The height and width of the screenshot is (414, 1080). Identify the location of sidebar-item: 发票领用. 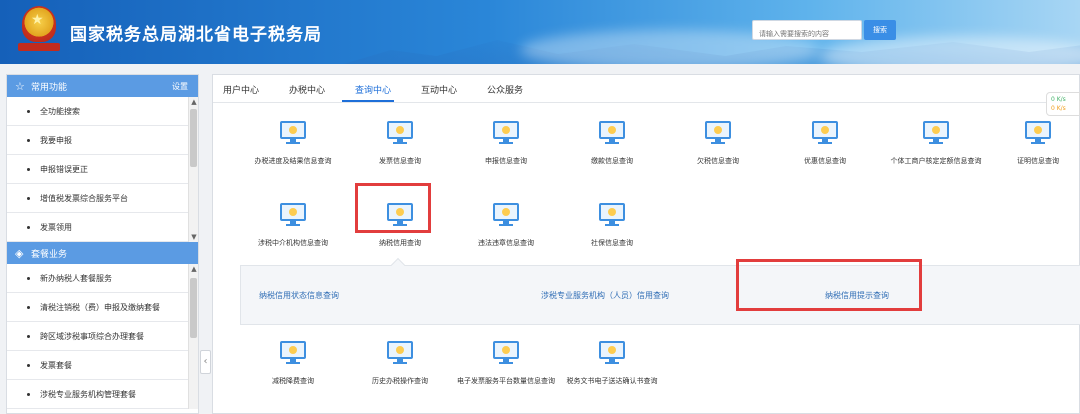
(98, 227).